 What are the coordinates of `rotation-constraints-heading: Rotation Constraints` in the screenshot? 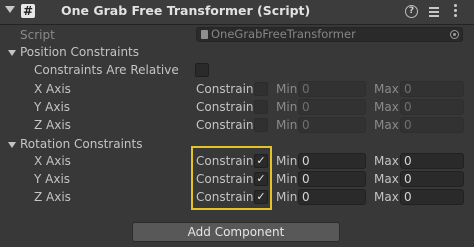 It's located at (81, 144).